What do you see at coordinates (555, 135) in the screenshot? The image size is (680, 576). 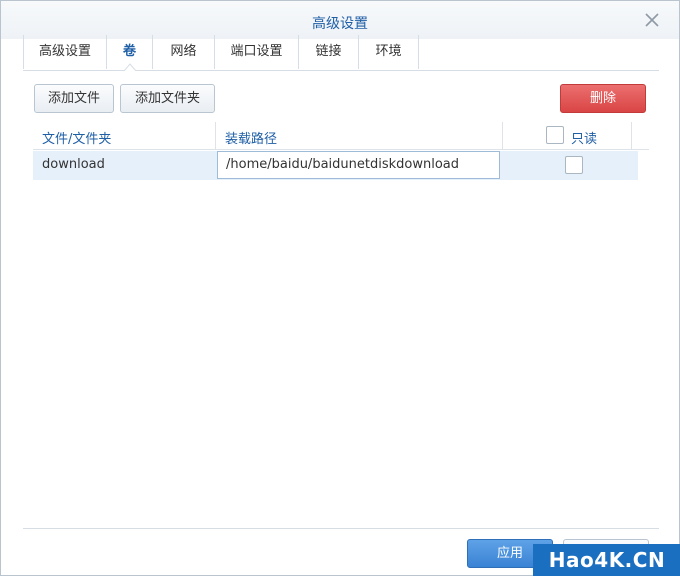 I see `read-only-select-all-checkbox` at bounding box center [555, 135].